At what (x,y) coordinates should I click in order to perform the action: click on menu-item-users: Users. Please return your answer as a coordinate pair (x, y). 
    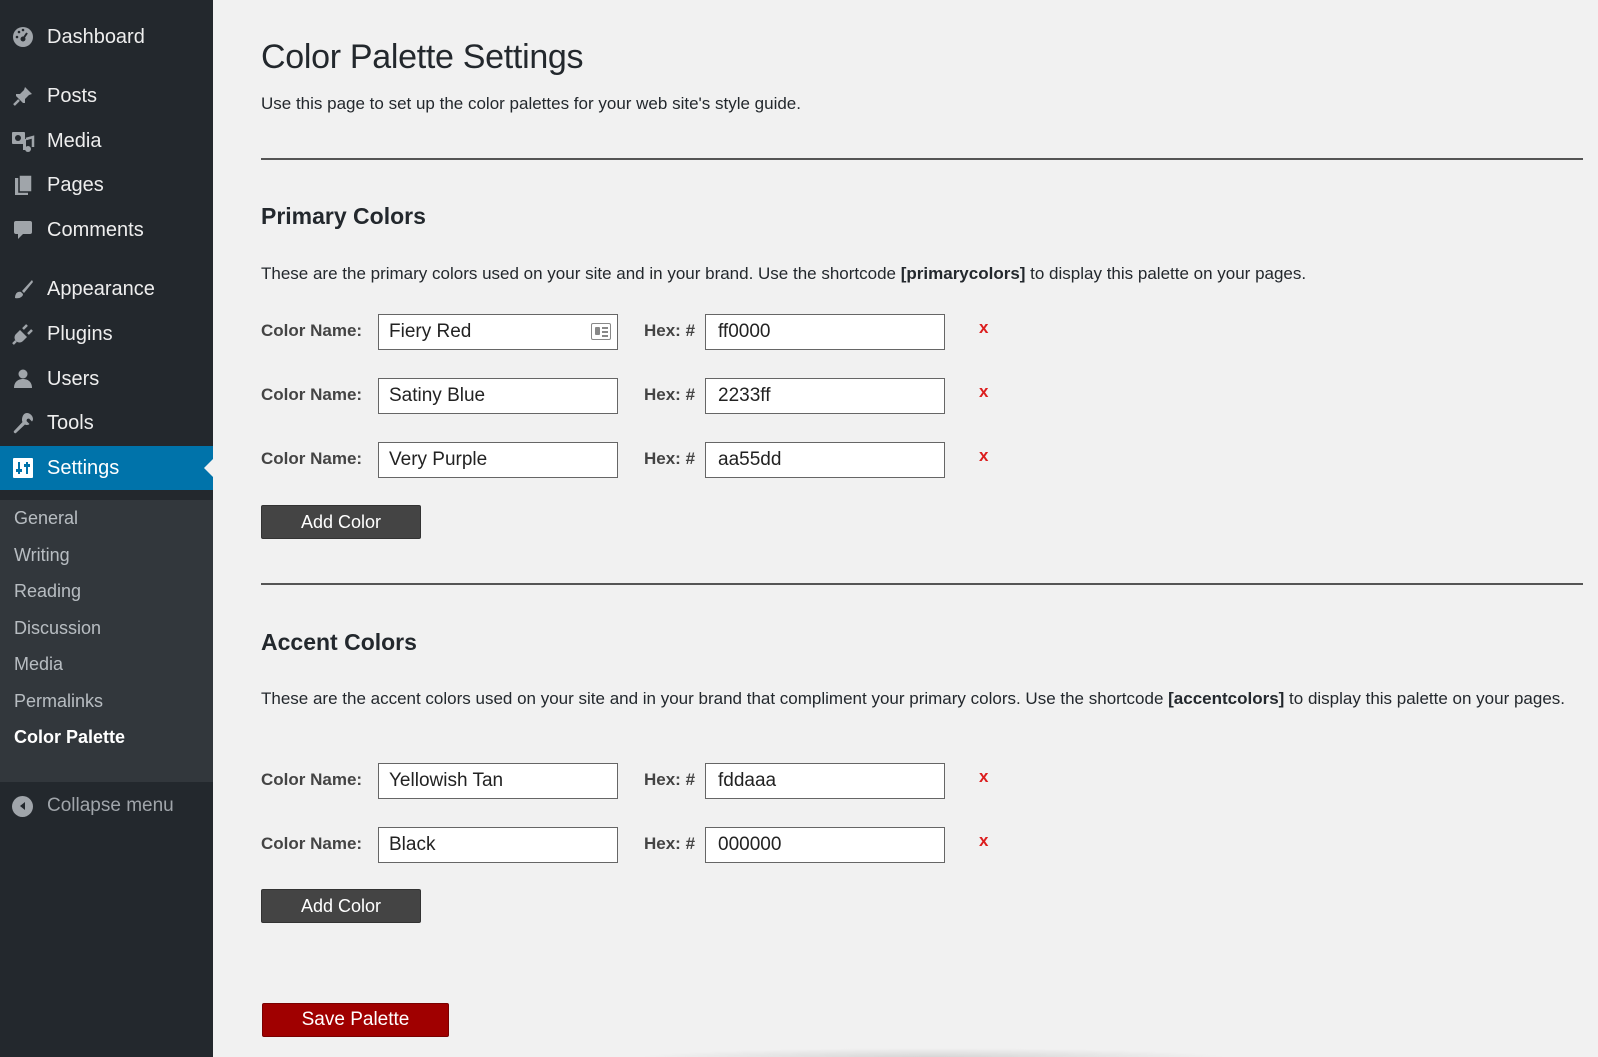
    Looking at the image, I should click on (106, 379).